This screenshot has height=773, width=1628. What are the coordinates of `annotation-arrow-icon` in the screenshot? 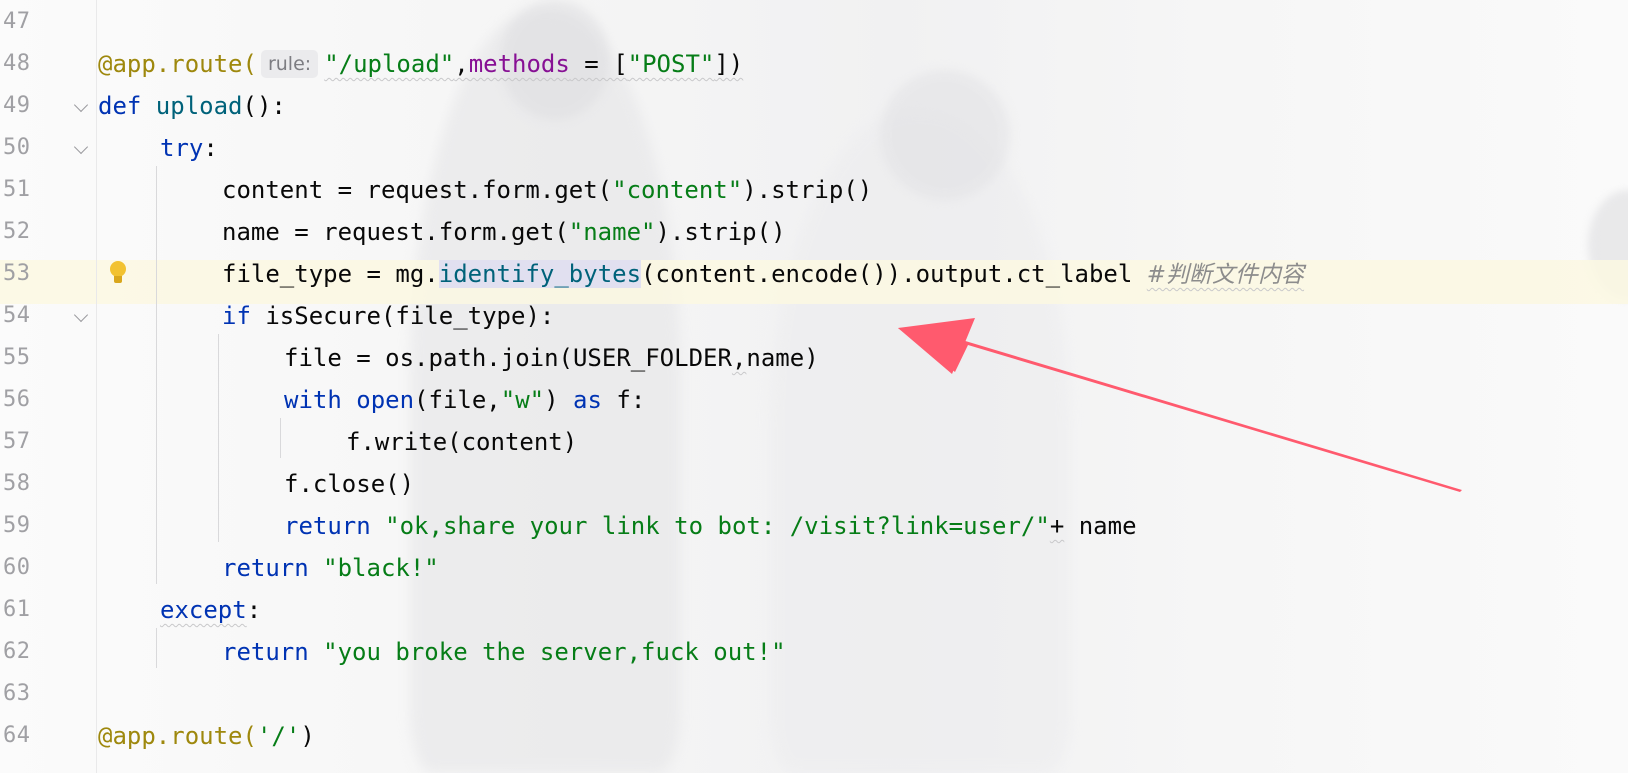 It's located at (1180, 405).